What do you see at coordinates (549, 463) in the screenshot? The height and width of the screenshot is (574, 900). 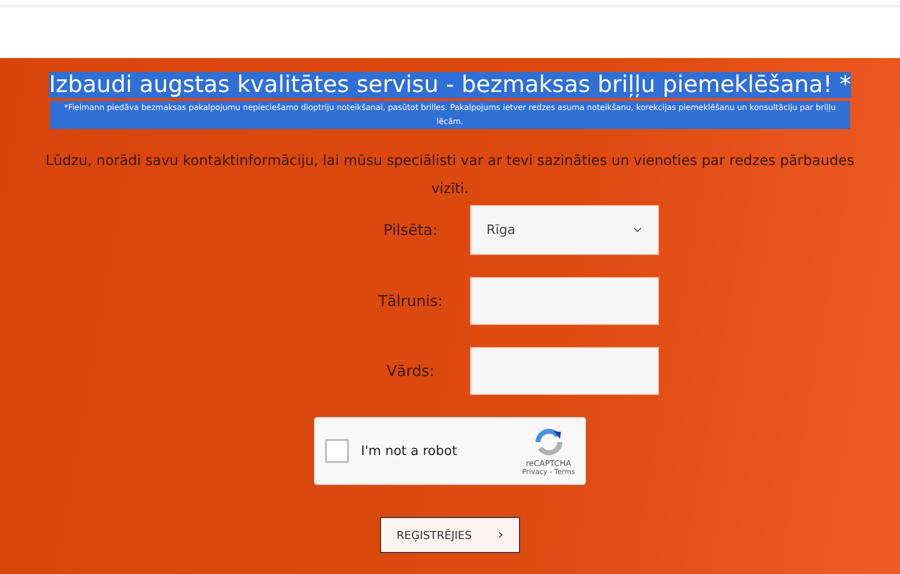 I see `captcha-brand: reCAPTCHA` at bounding box center [549, 463].